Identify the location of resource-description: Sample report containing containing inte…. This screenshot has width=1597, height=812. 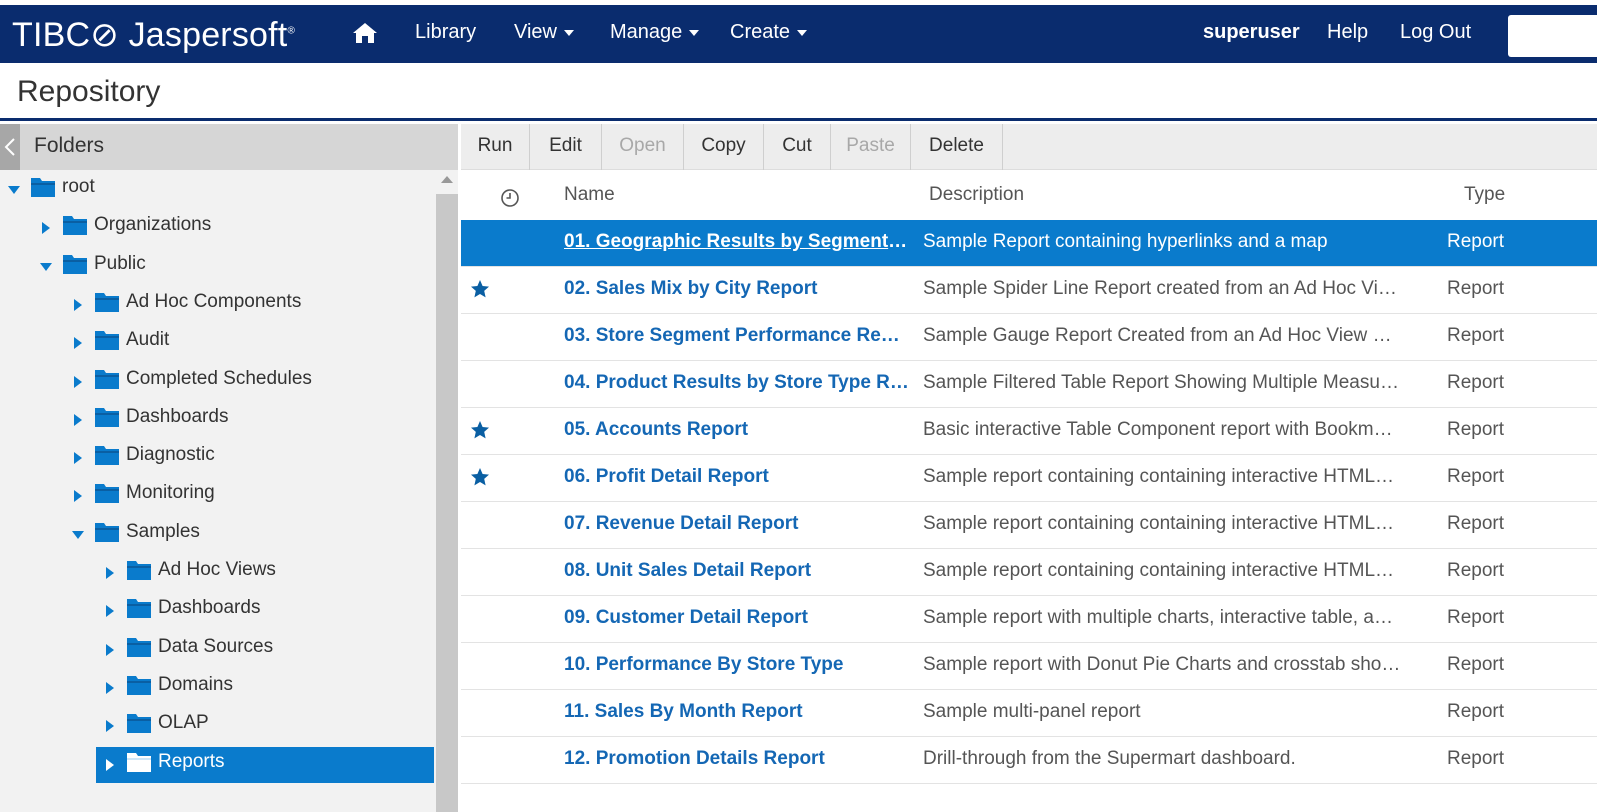
(1162, 476).